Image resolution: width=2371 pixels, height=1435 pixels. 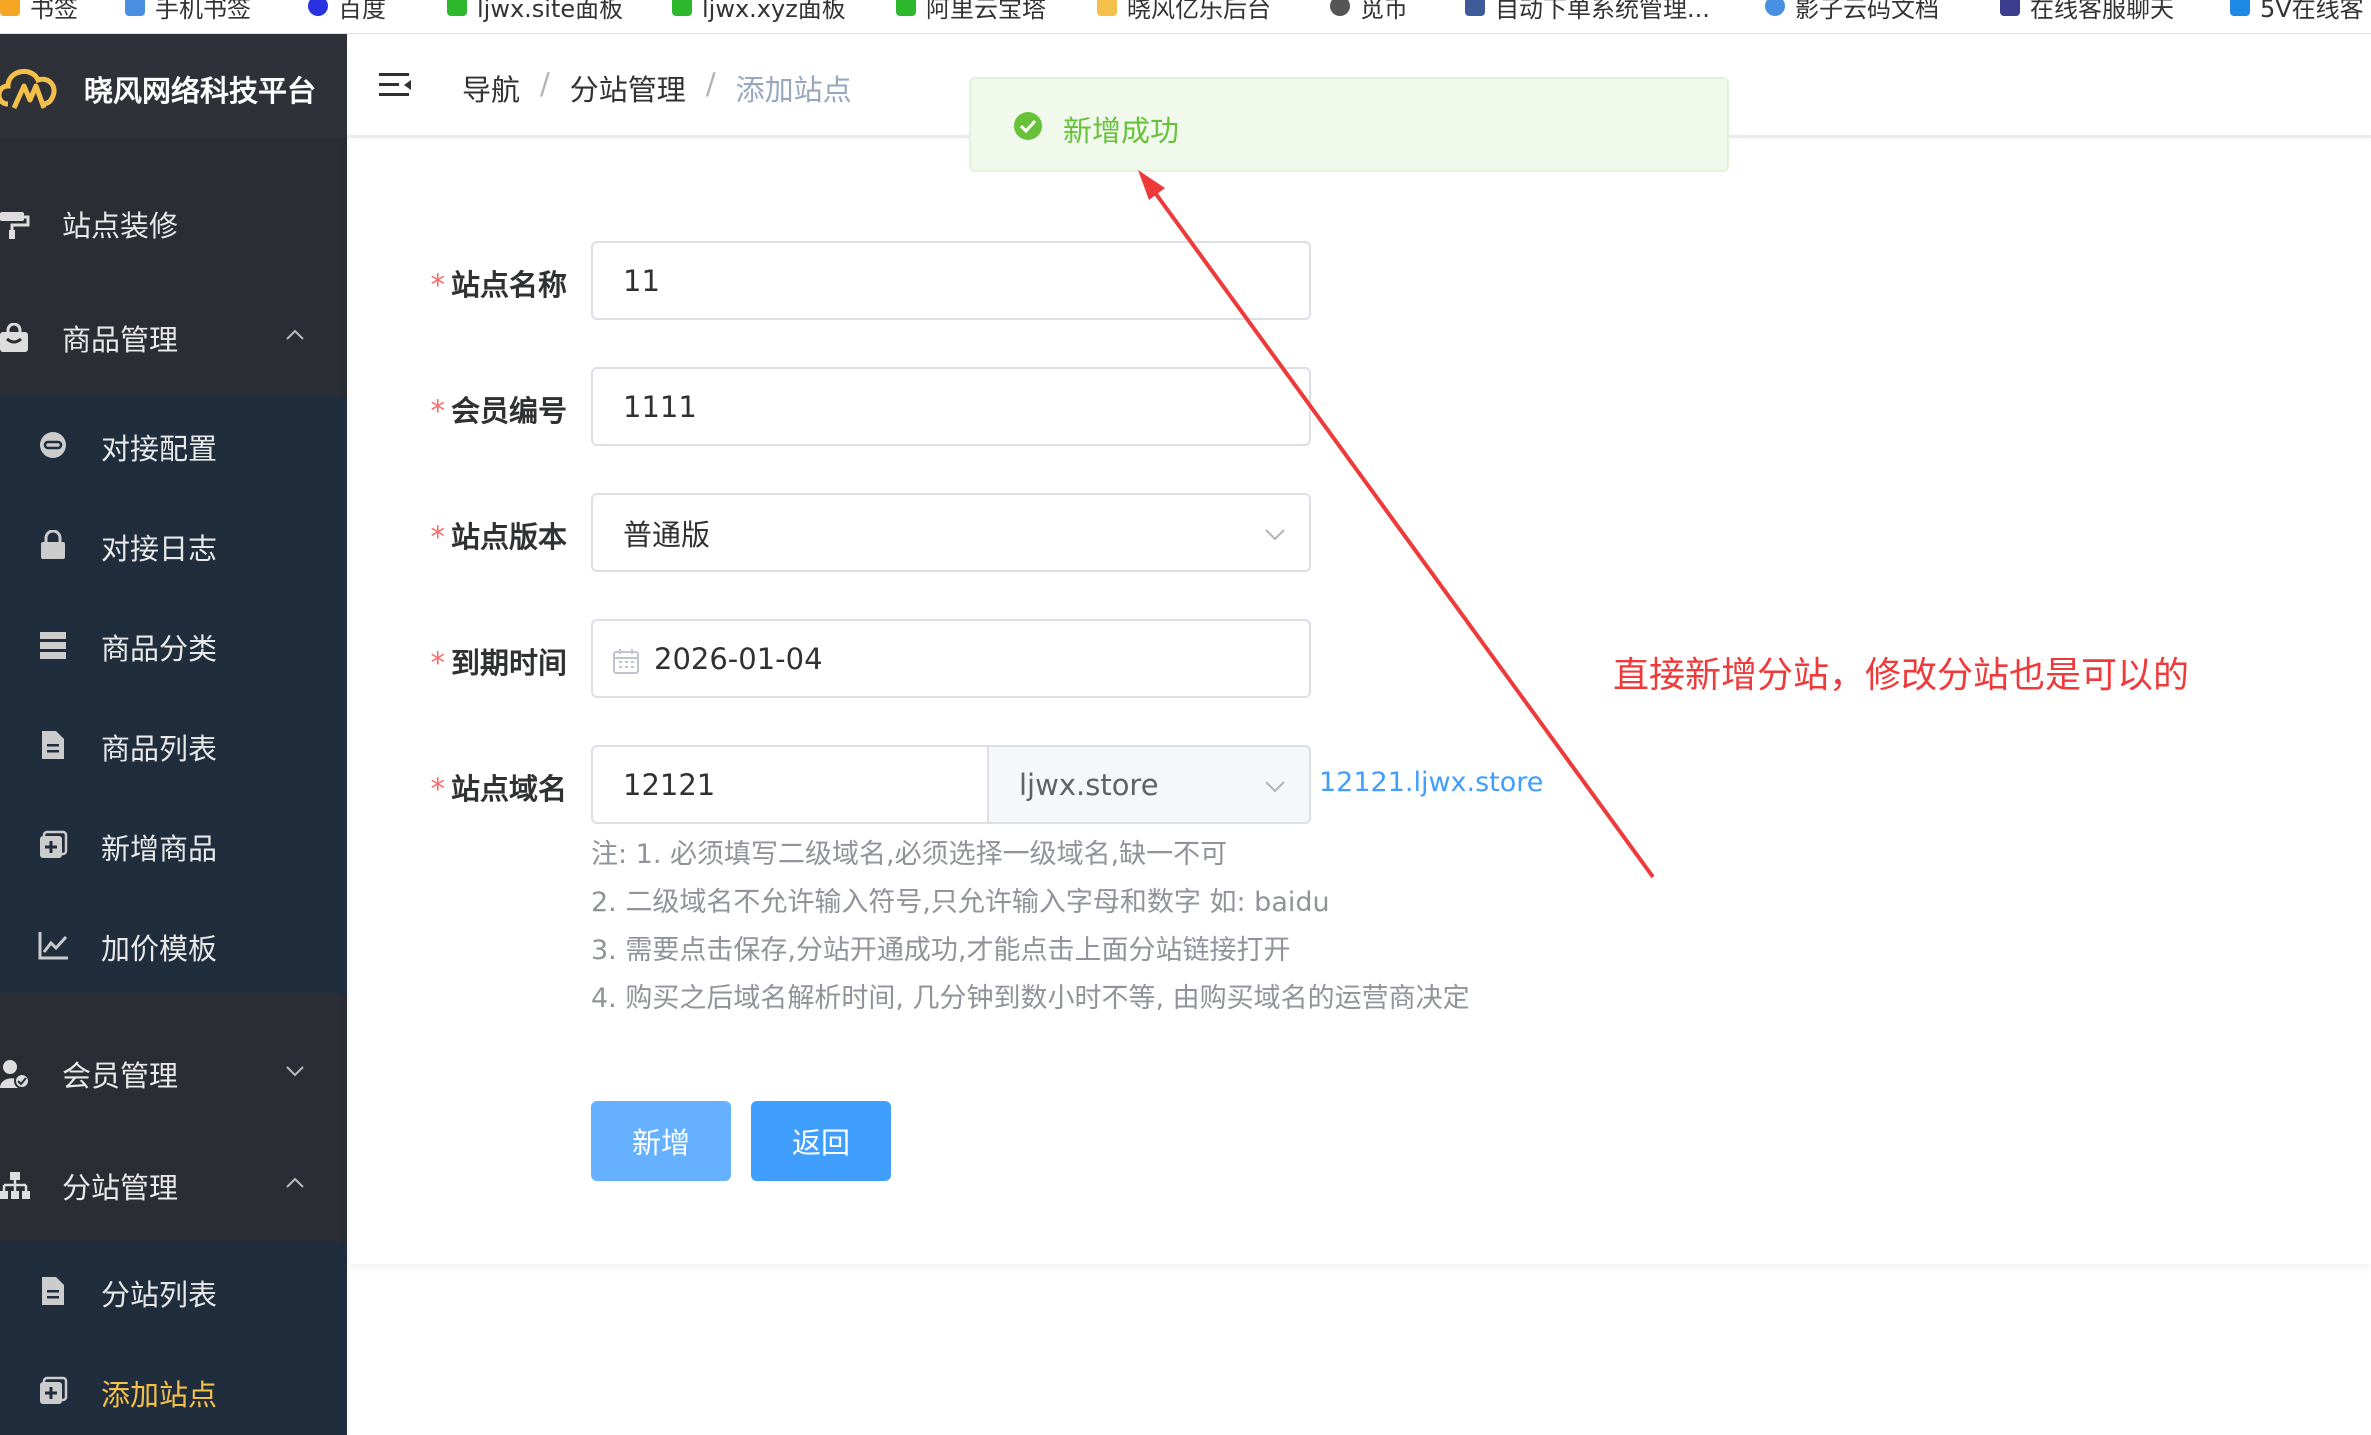 I want to click on breadcrumb-item: 导航, so click(x=491, y=88).